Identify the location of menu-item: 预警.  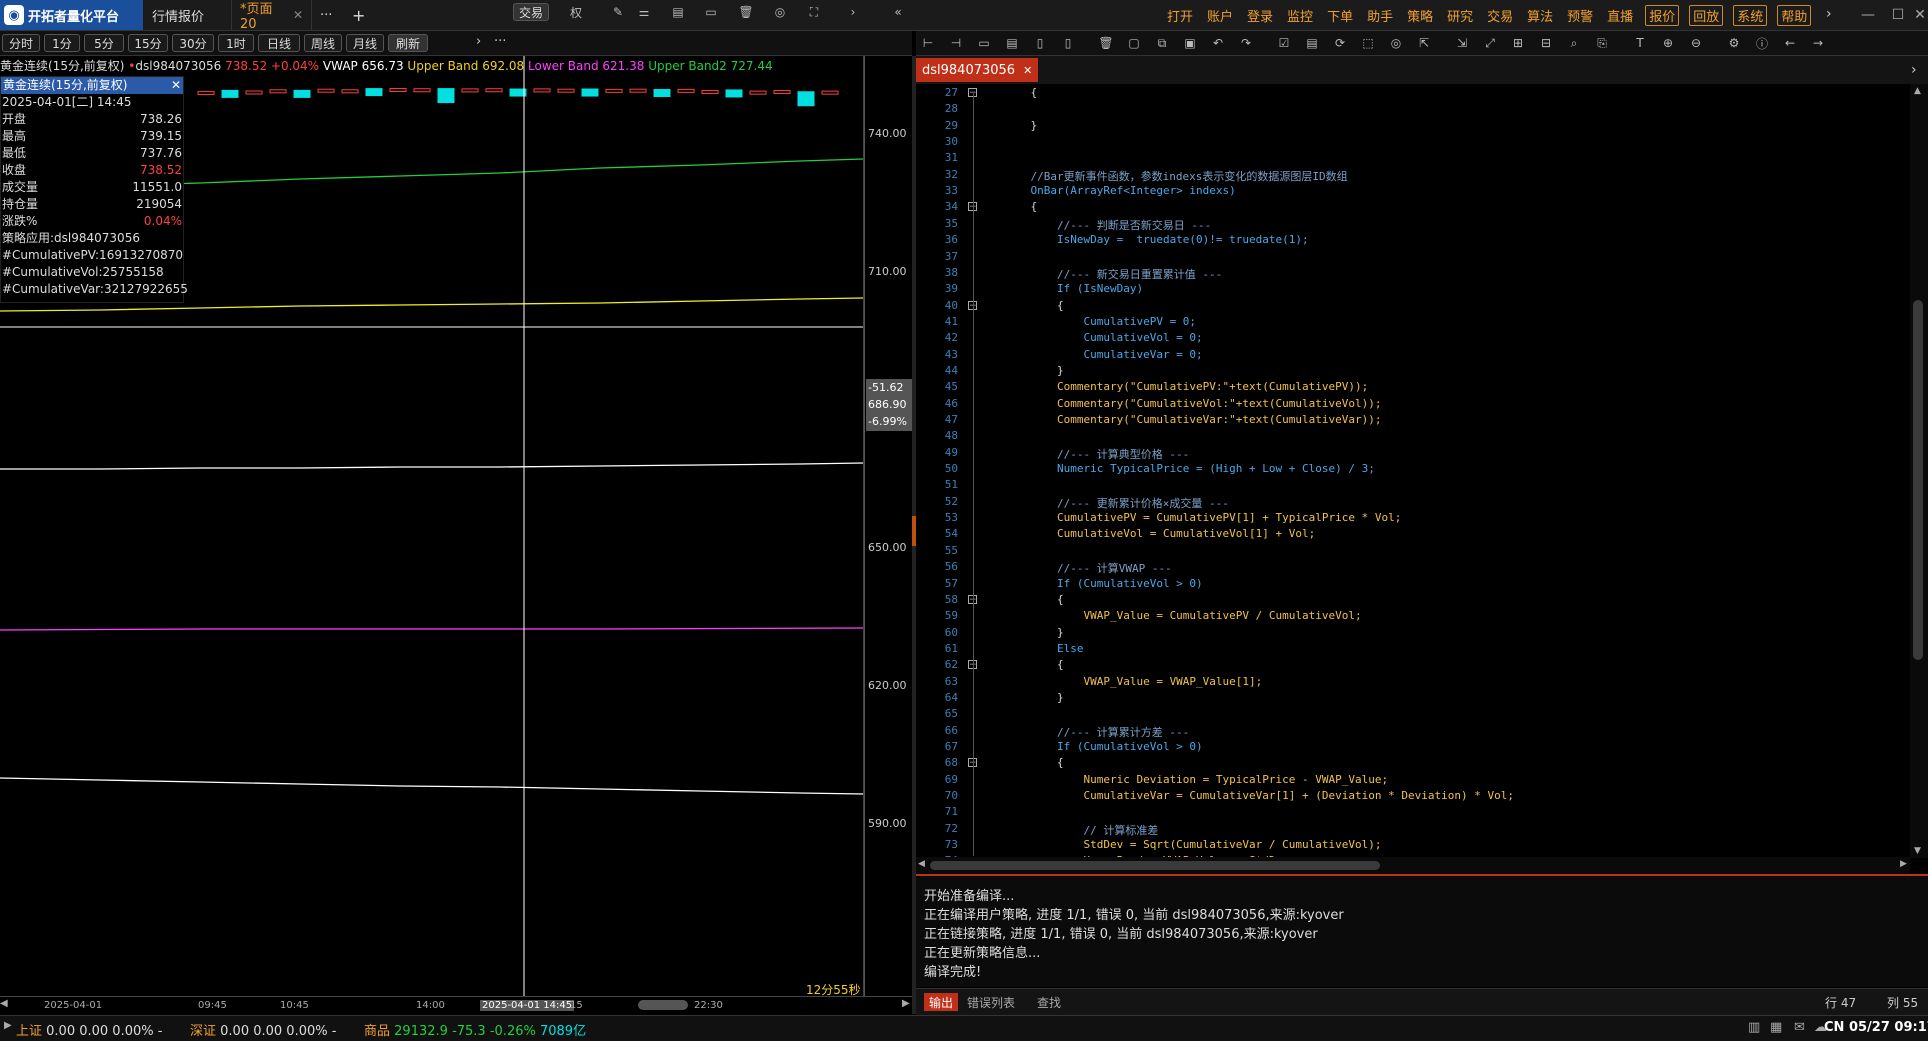
(1580, 15).